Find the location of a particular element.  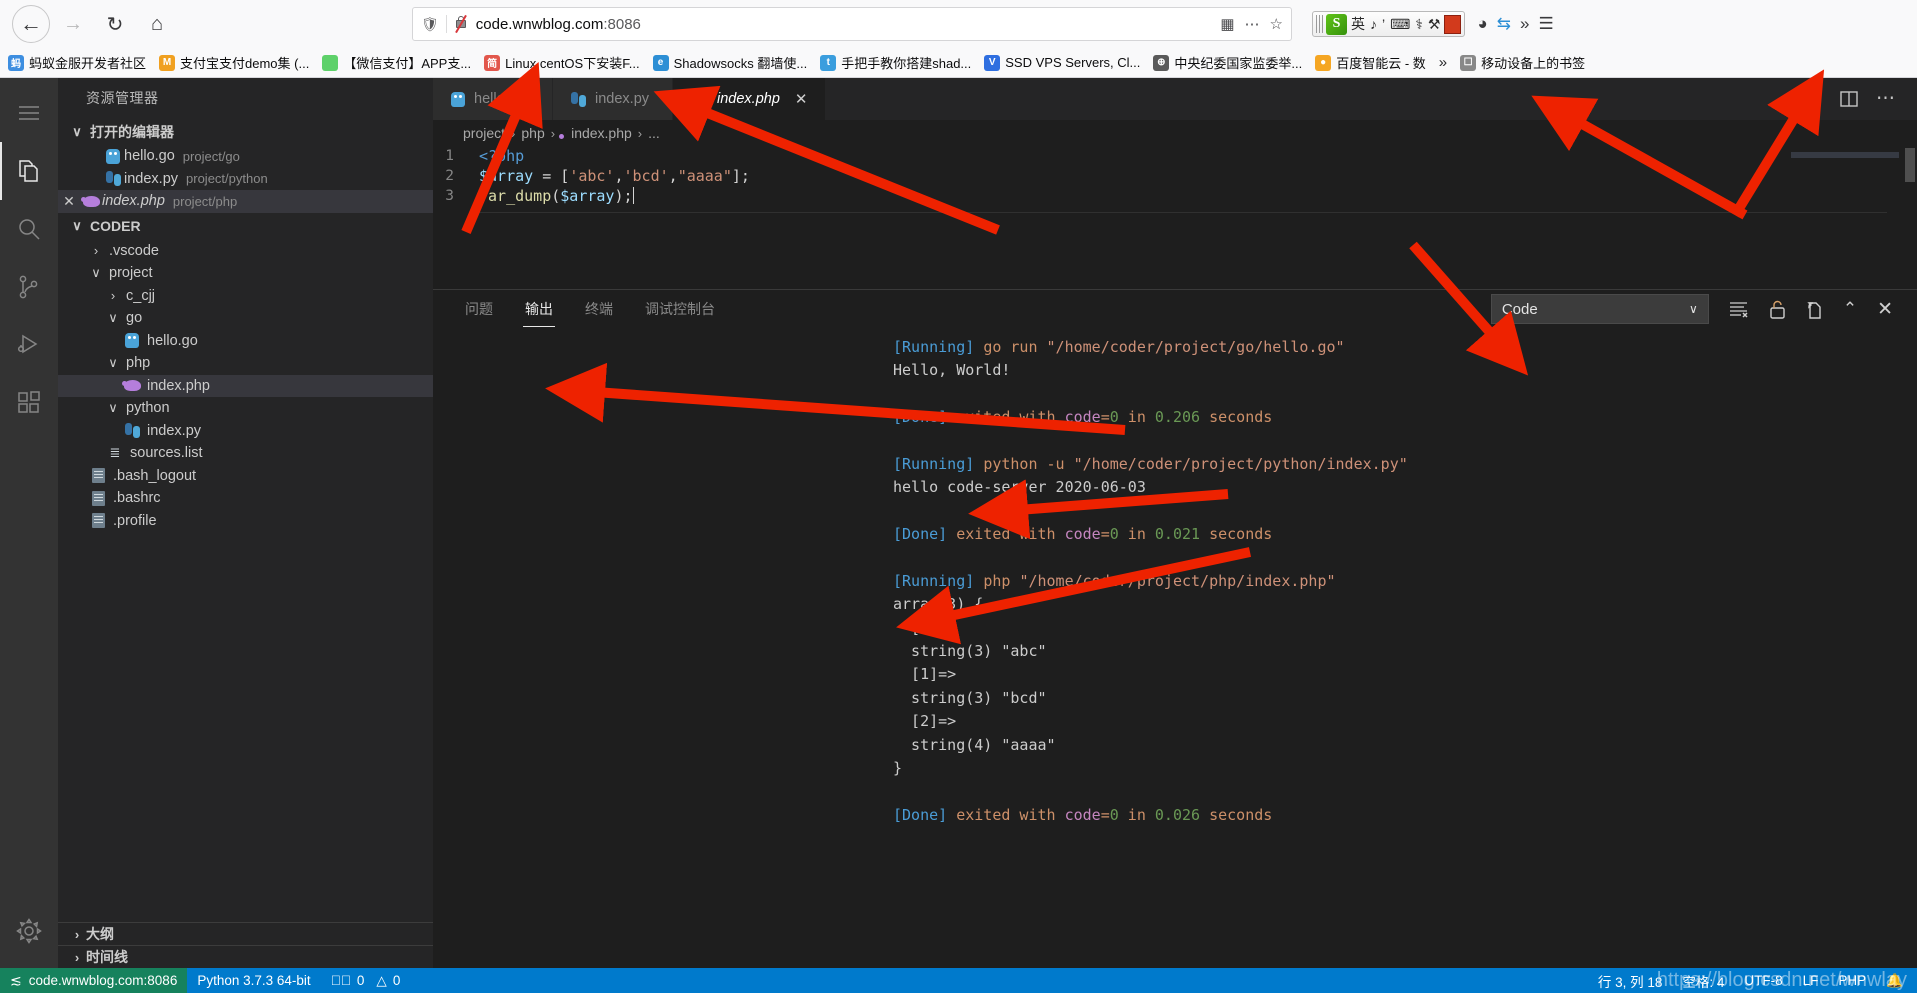

python-interpreter-button: Python 3.7.3 64-bit is located at coordinates (253, 980).